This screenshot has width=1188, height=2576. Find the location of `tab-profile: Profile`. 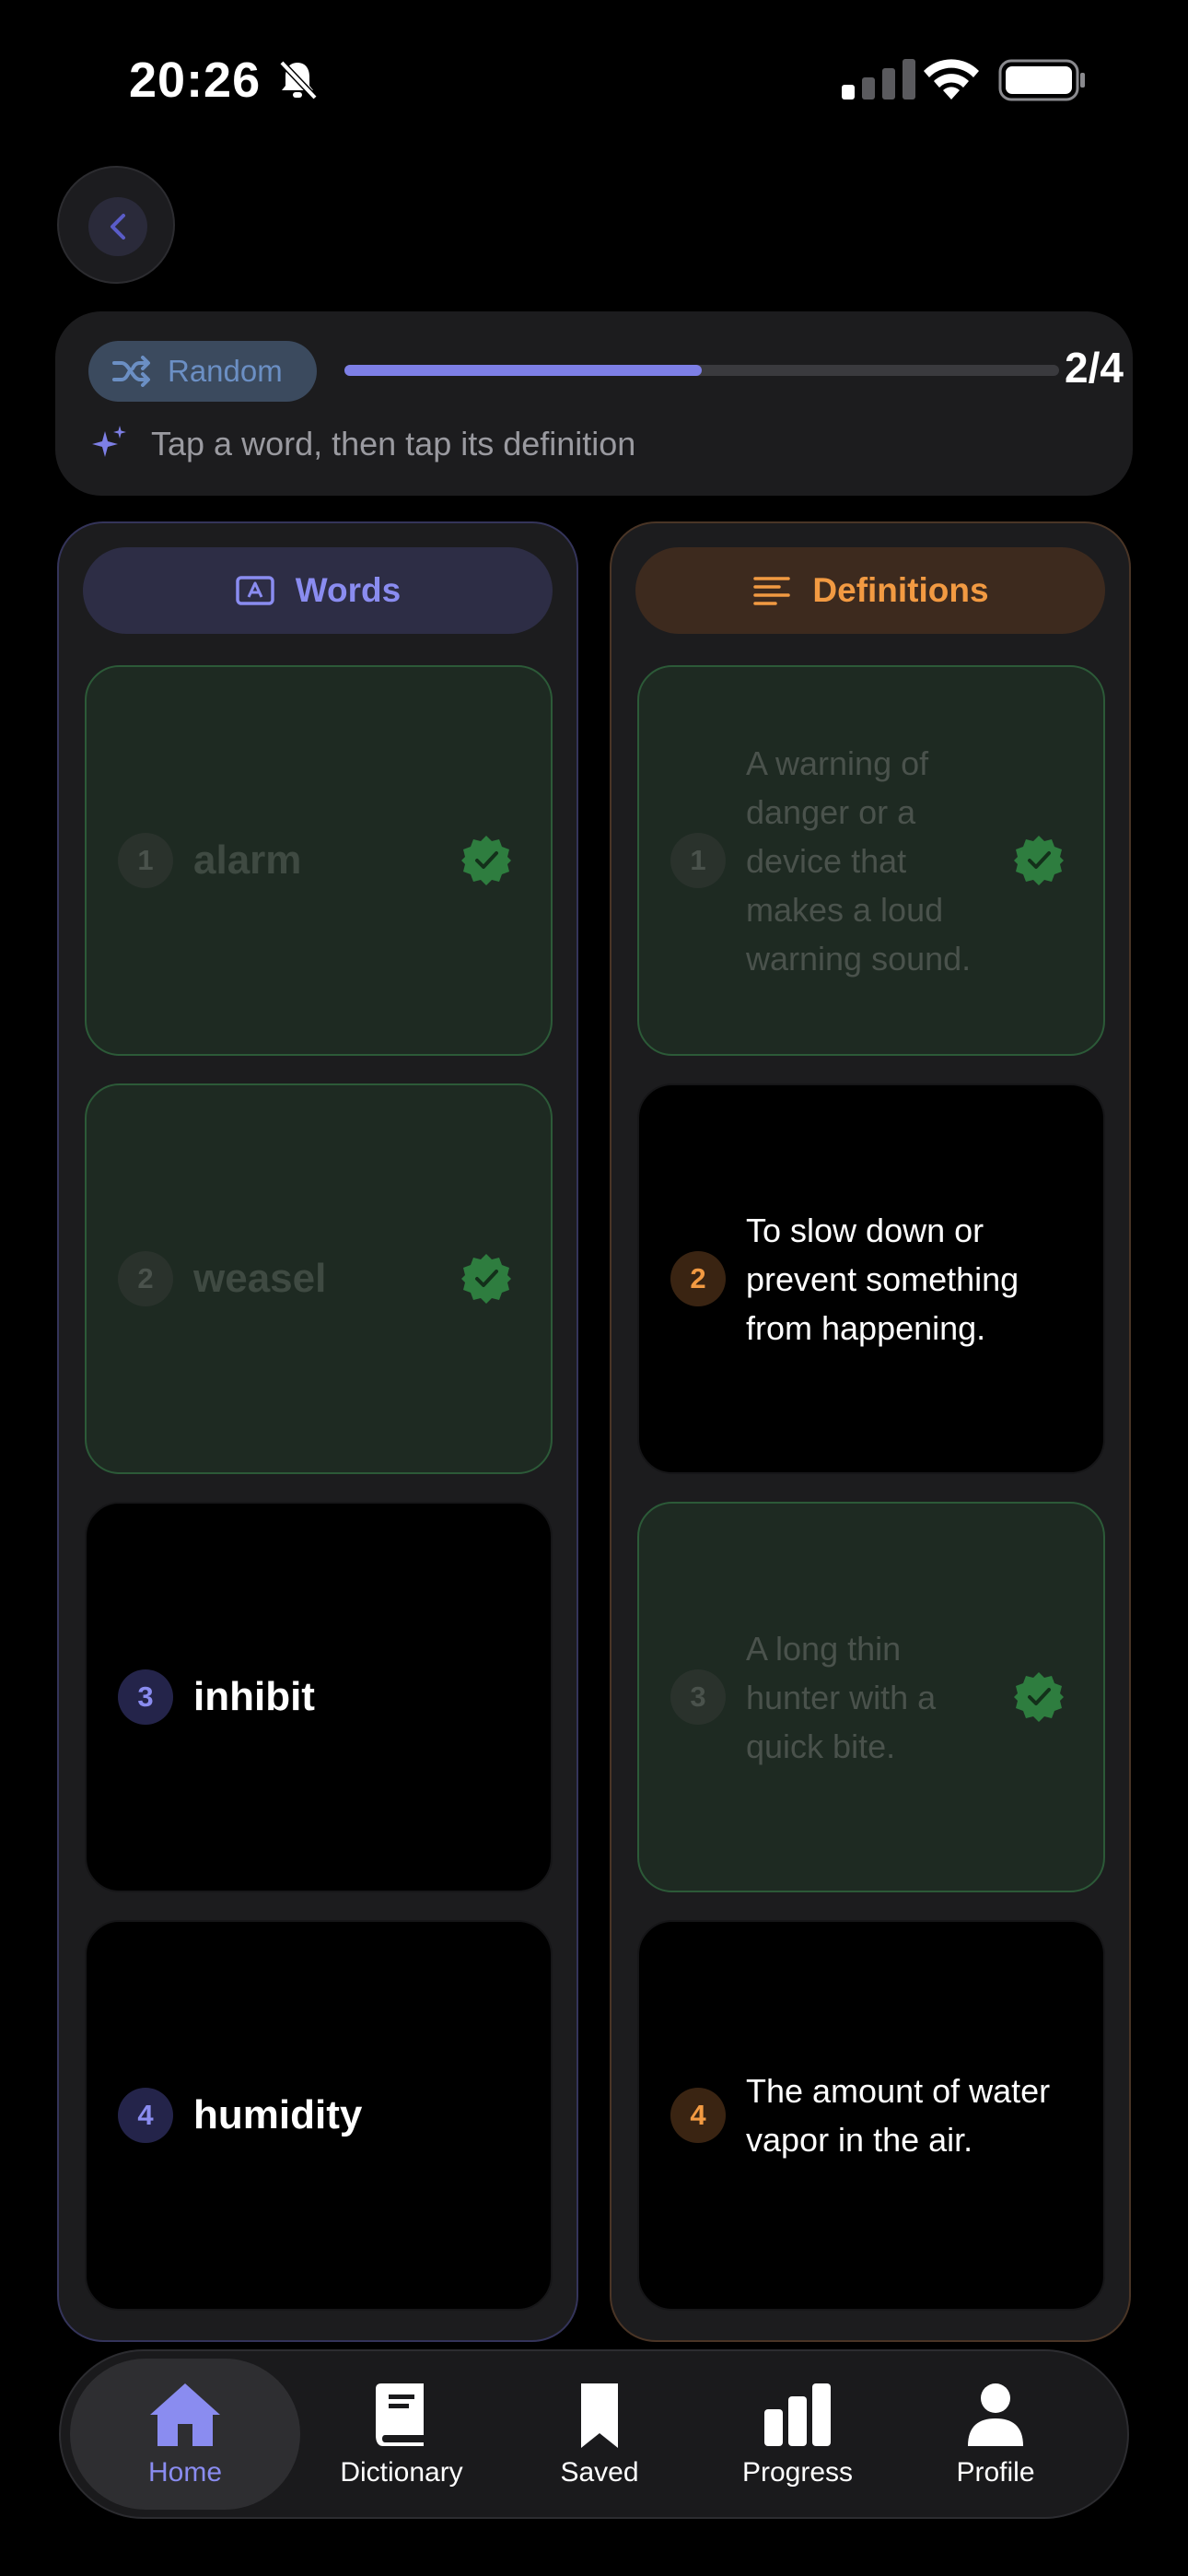

tab-profile: Profile is located at coordinates (995, 2434).